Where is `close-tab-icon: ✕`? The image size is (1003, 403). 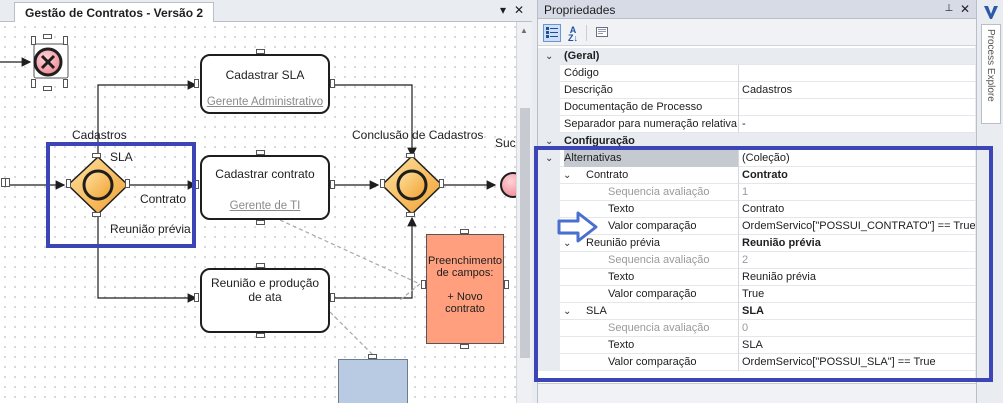
close-tab-icon: ✕ is located at coordinates (519, 10).